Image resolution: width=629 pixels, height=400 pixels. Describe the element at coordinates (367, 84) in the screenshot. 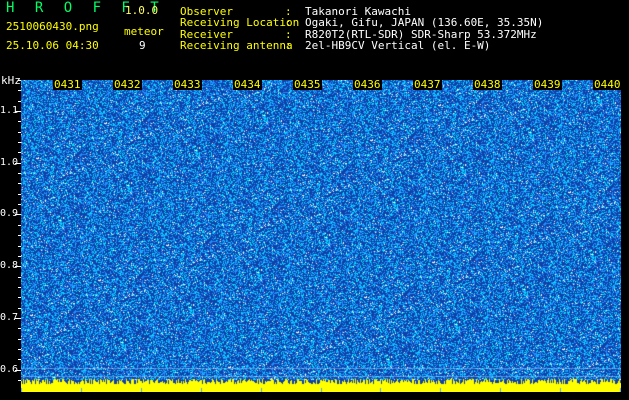

I see `minute-label-0436: 0436` at that location.